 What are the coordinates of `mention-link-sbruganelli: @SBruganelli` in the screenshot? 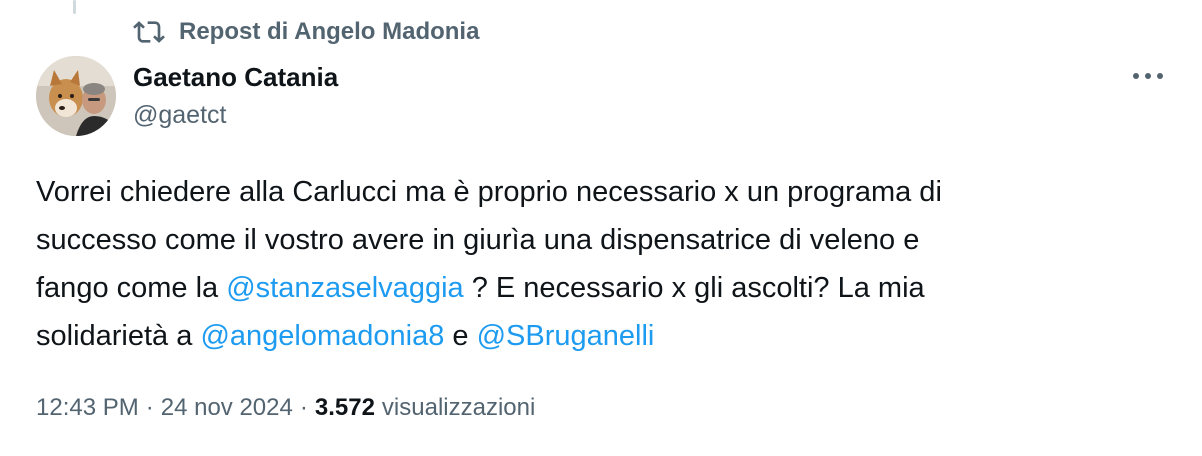 It's located at (566, 336).